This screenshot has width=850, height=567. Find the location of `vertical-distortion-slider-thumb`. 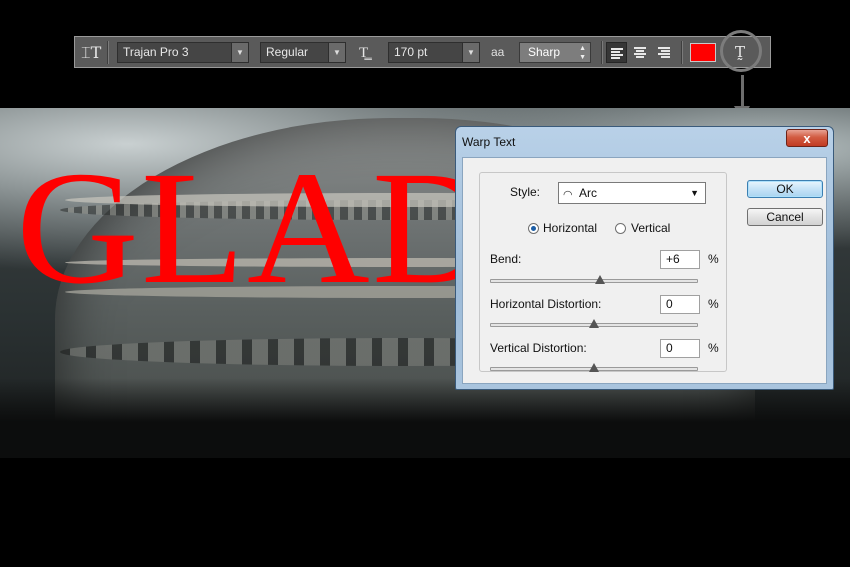

vertical-distortion-slider-thumb is located at coordinates (594, 367).